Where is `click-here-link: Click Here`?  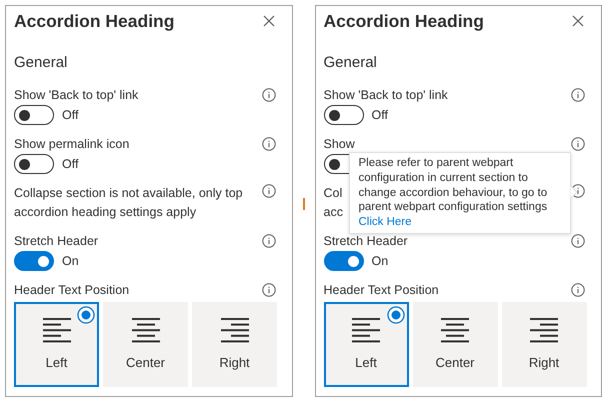
click-here-link: Click Here is located at coordinates (385, 222).